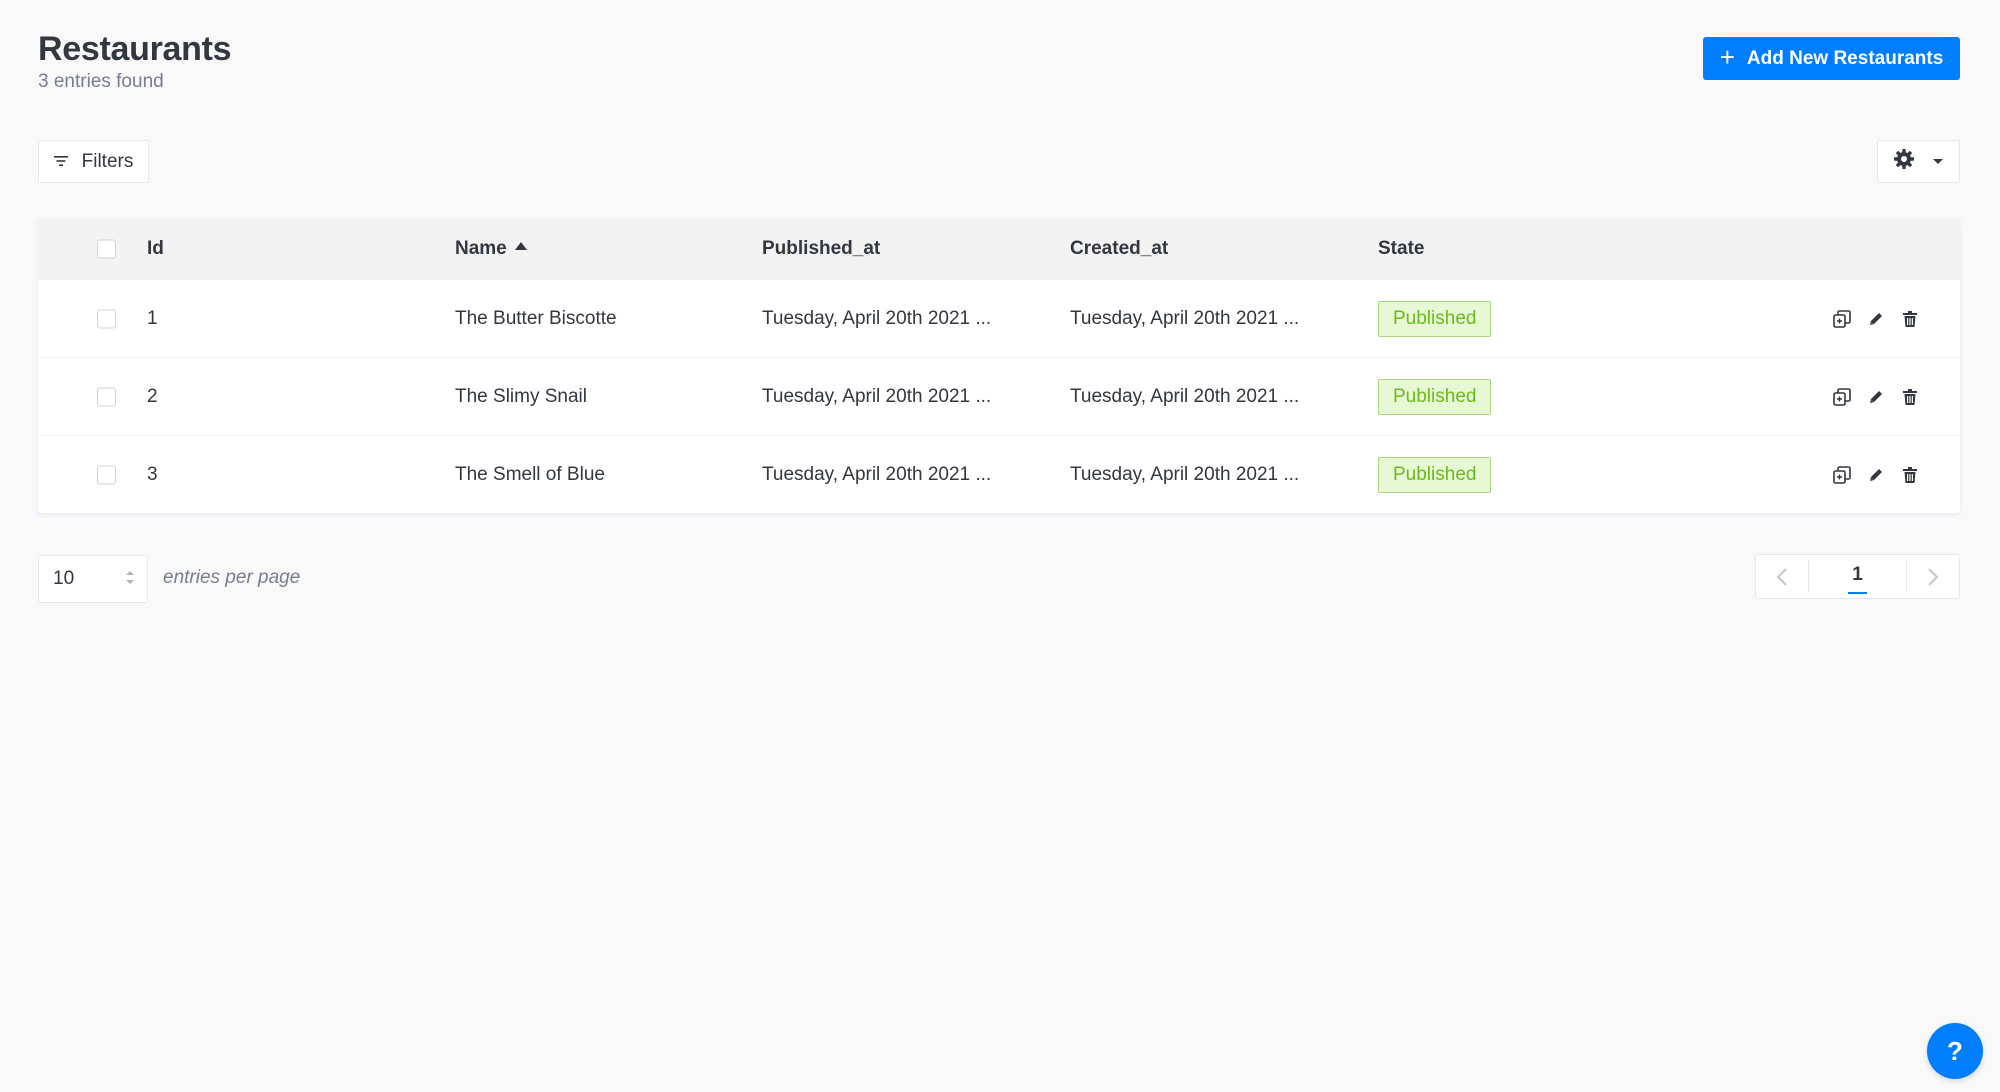 This screenshot has width=2000, height=1092. I want to click on chevron-left-icon, so click(1781, 576).